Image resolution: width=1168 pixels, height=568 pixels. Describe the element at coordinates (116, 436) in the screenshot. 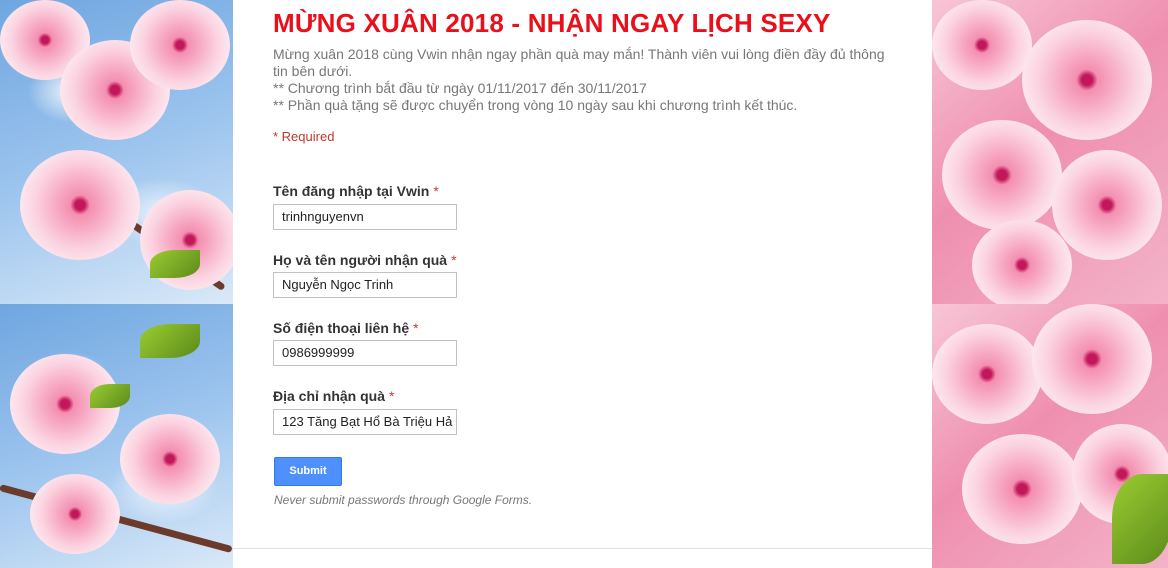

I see `background-blossom-tile-bottom-left` at that location.